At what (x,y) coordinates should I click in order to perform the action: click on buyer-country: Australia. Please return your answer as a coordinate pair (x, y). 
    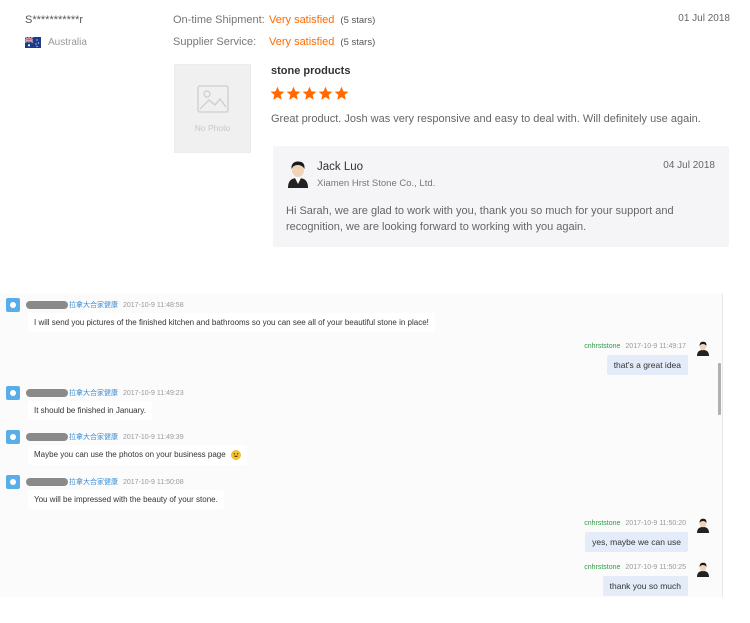
    Looking at the image, I should click on (56, 42).